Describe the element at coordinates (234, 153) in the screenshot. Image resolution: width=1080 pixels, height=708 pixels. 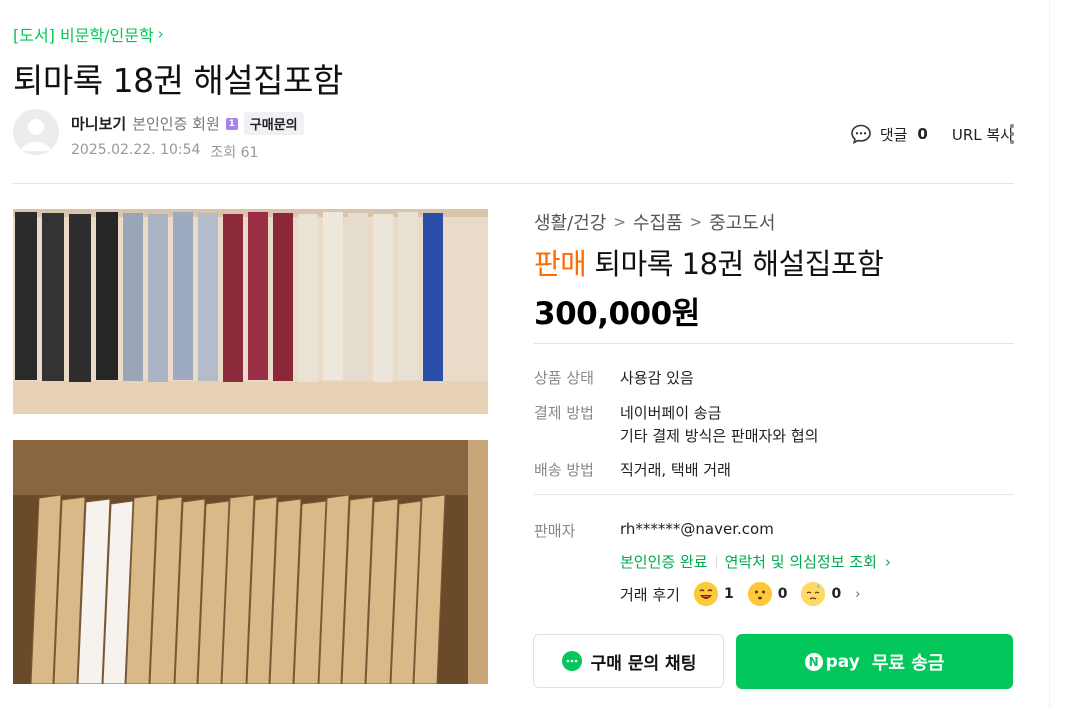
I see `view-count: 조회 61` at that location.